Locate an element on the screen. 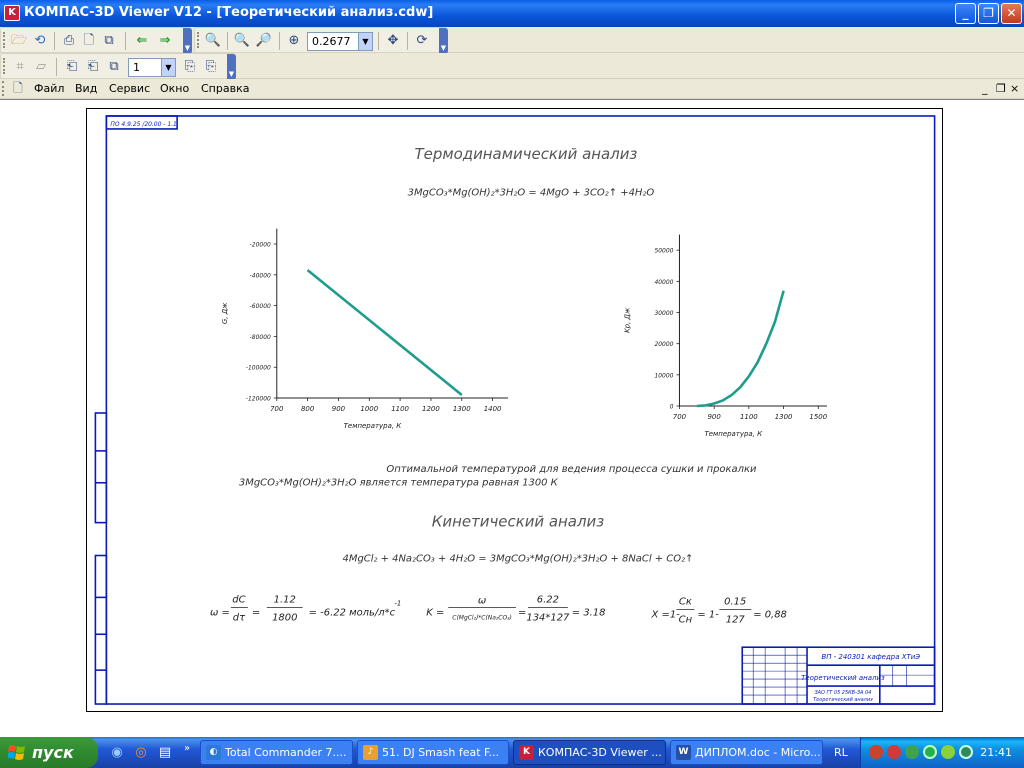 The image size is (1024, 768). rate-constant-lhs: K = is located at coordinates (435, 612).